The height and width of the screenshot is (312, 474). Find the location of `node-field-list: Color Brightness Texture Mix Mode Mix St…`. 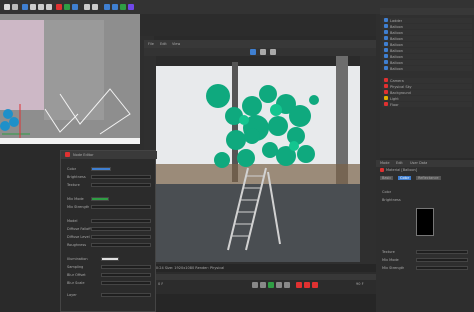

node-field-list: Color Brightness Texture Mix Mode Mix St… is located at coordinates (109, 236).